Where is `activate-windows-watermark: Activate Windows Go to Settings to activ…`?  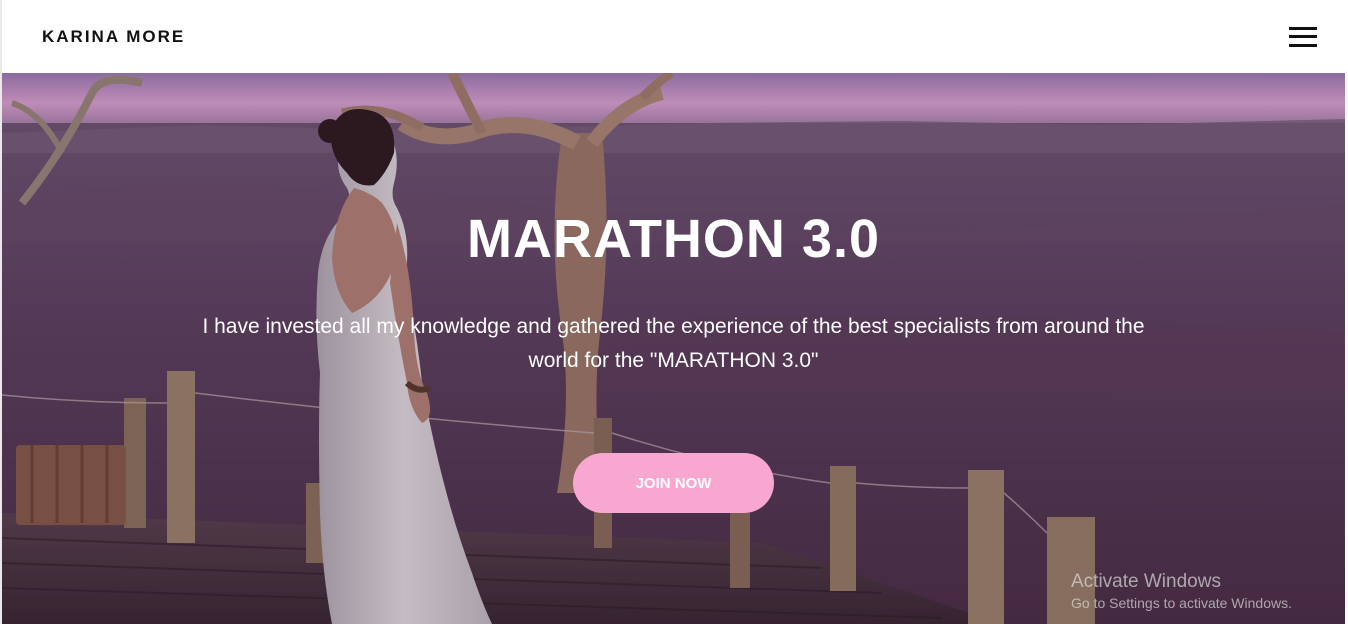 activate-windows-watermark: Activate Windows Go to Settings to activ… is located at coordinates (1181, 591).